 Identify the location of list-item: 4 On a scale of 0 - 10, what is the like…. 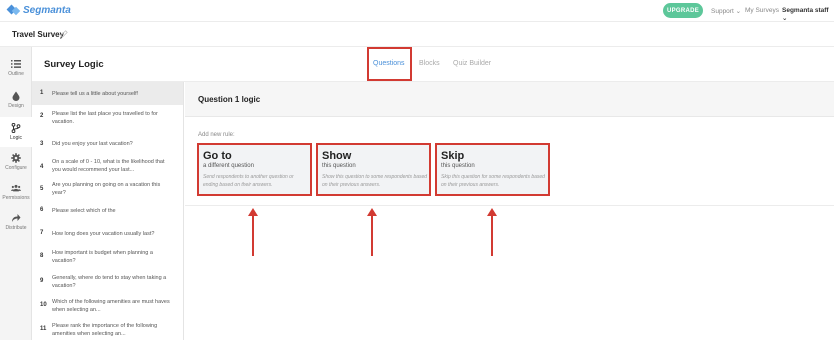
(107, 169).